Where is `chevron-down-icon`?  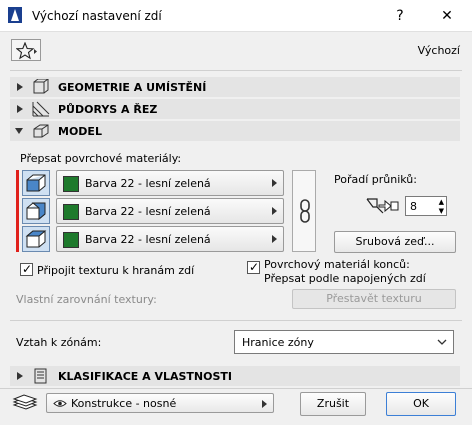
chevron-down-icon is located at coordinates (442, 342).